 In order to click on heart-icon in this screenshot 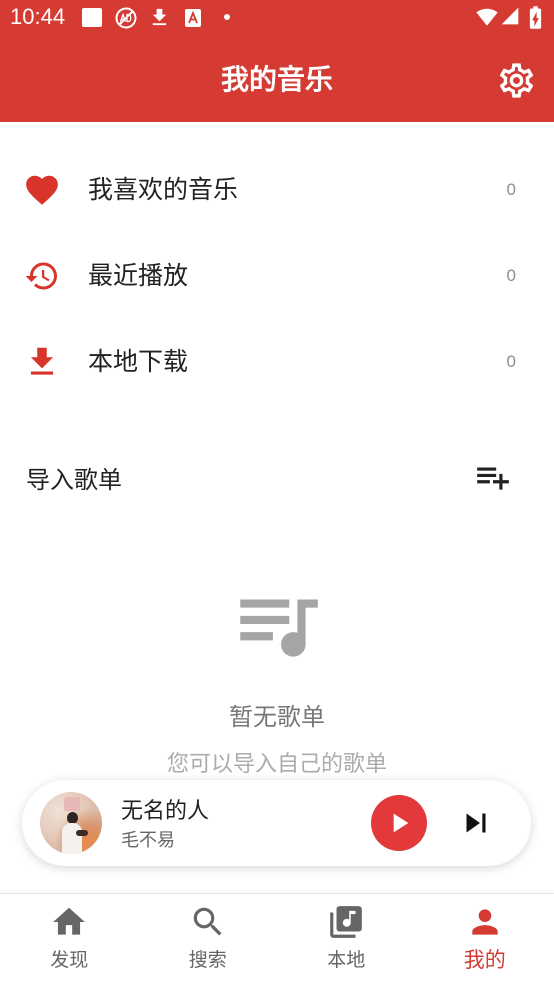, I will do `click(42, 190)`.